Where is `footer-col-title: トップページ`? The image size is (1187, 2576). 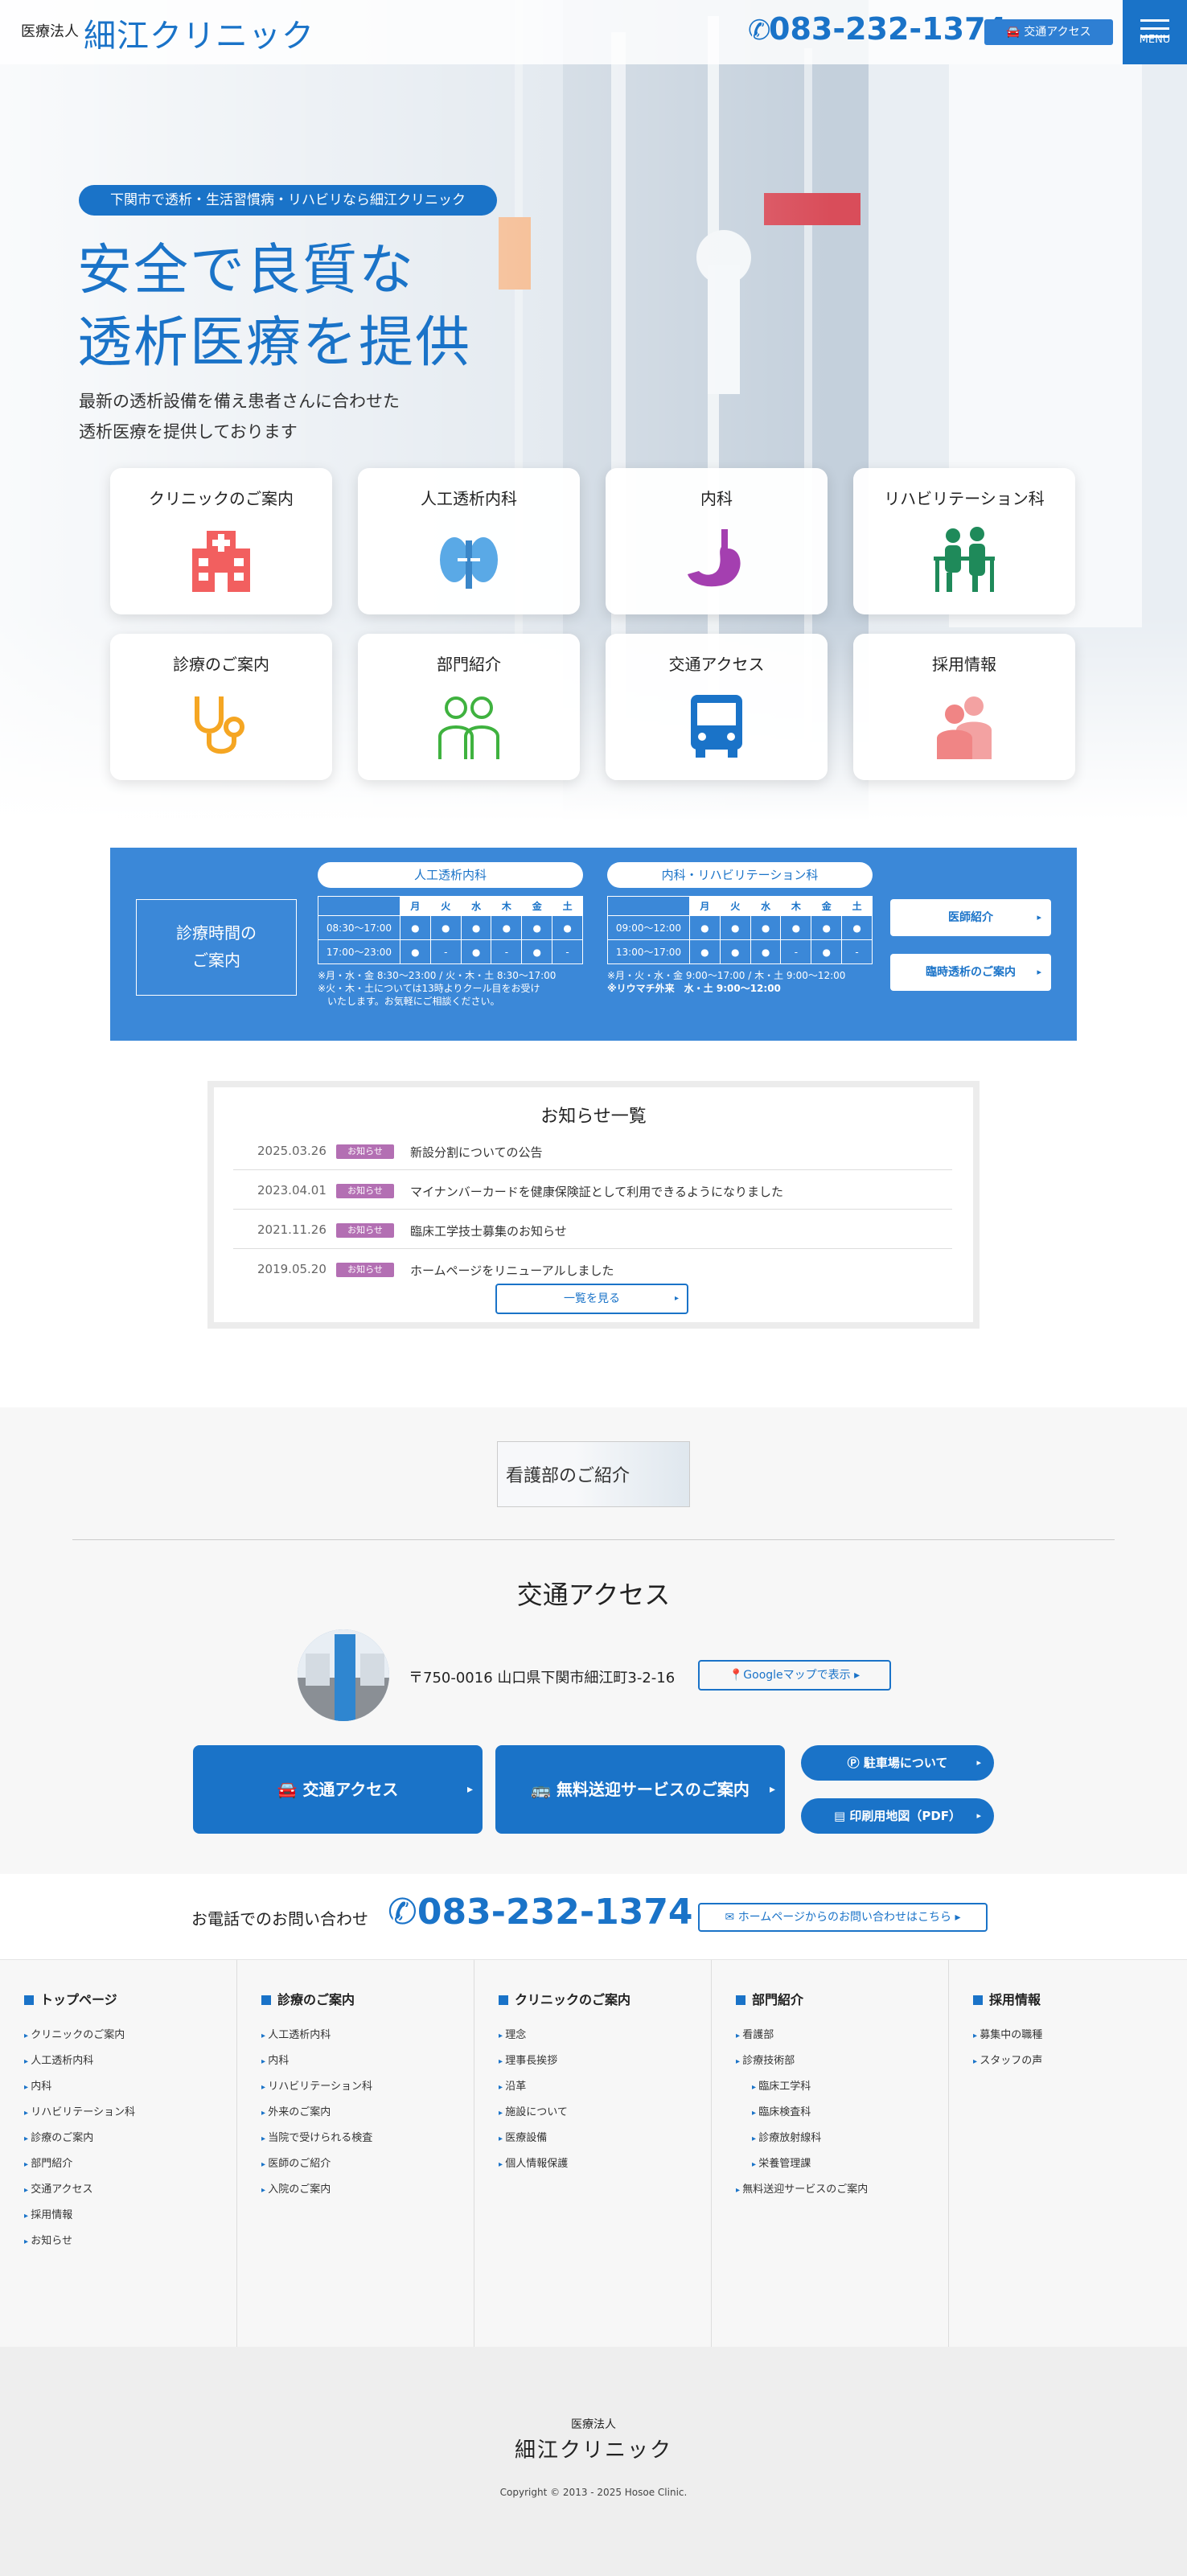
footer-col-title: トップページ is located at coordinates (130, 1998).